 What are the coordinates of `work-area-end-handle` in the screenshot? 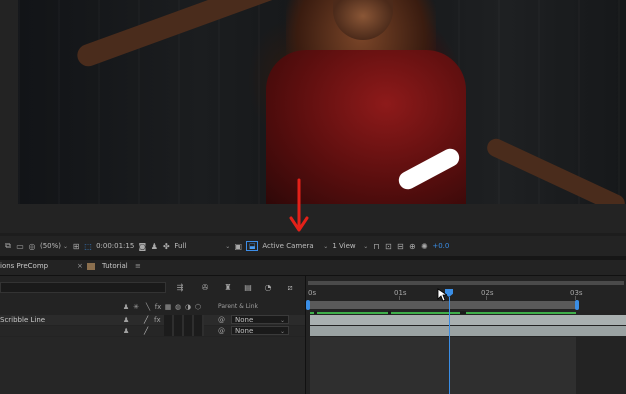 It's located at (577, 305).